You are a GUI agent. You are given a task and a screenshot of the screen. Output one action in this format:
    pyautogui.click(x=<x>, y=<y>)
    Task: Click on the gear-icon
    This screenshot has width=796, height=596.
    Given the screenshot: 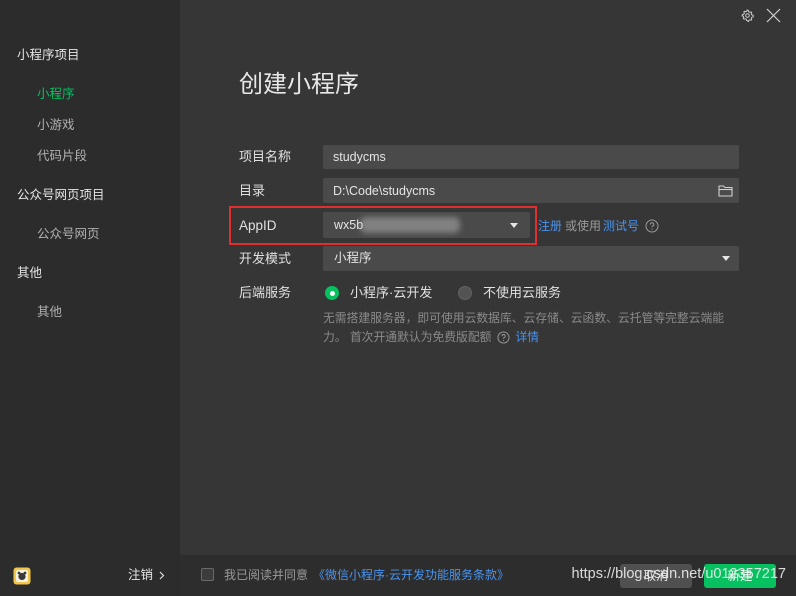 What is the action you would take?
    pyautogui.click(x=747, y=15)
    